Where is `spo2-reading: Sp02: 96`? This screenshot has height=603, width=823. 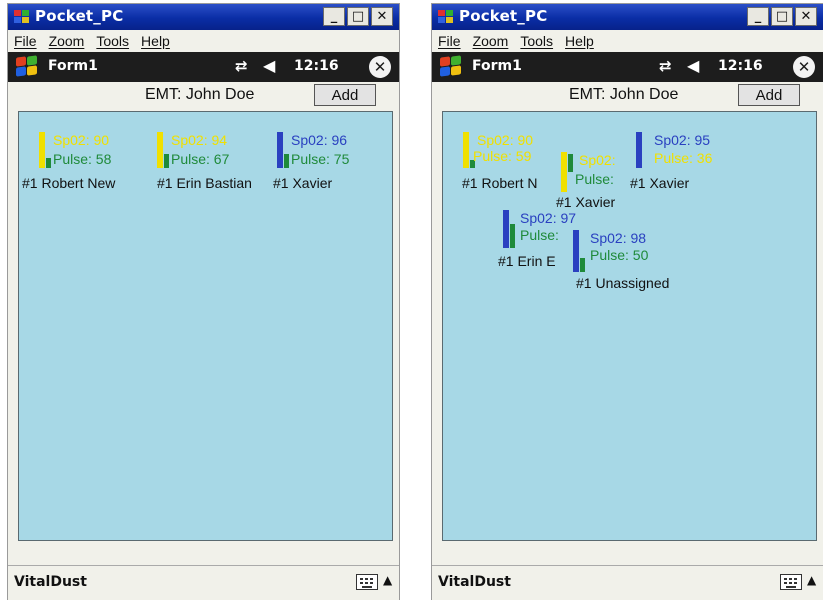
spo2-reading: Sp02: 96 is located at coordinates (319, 140).